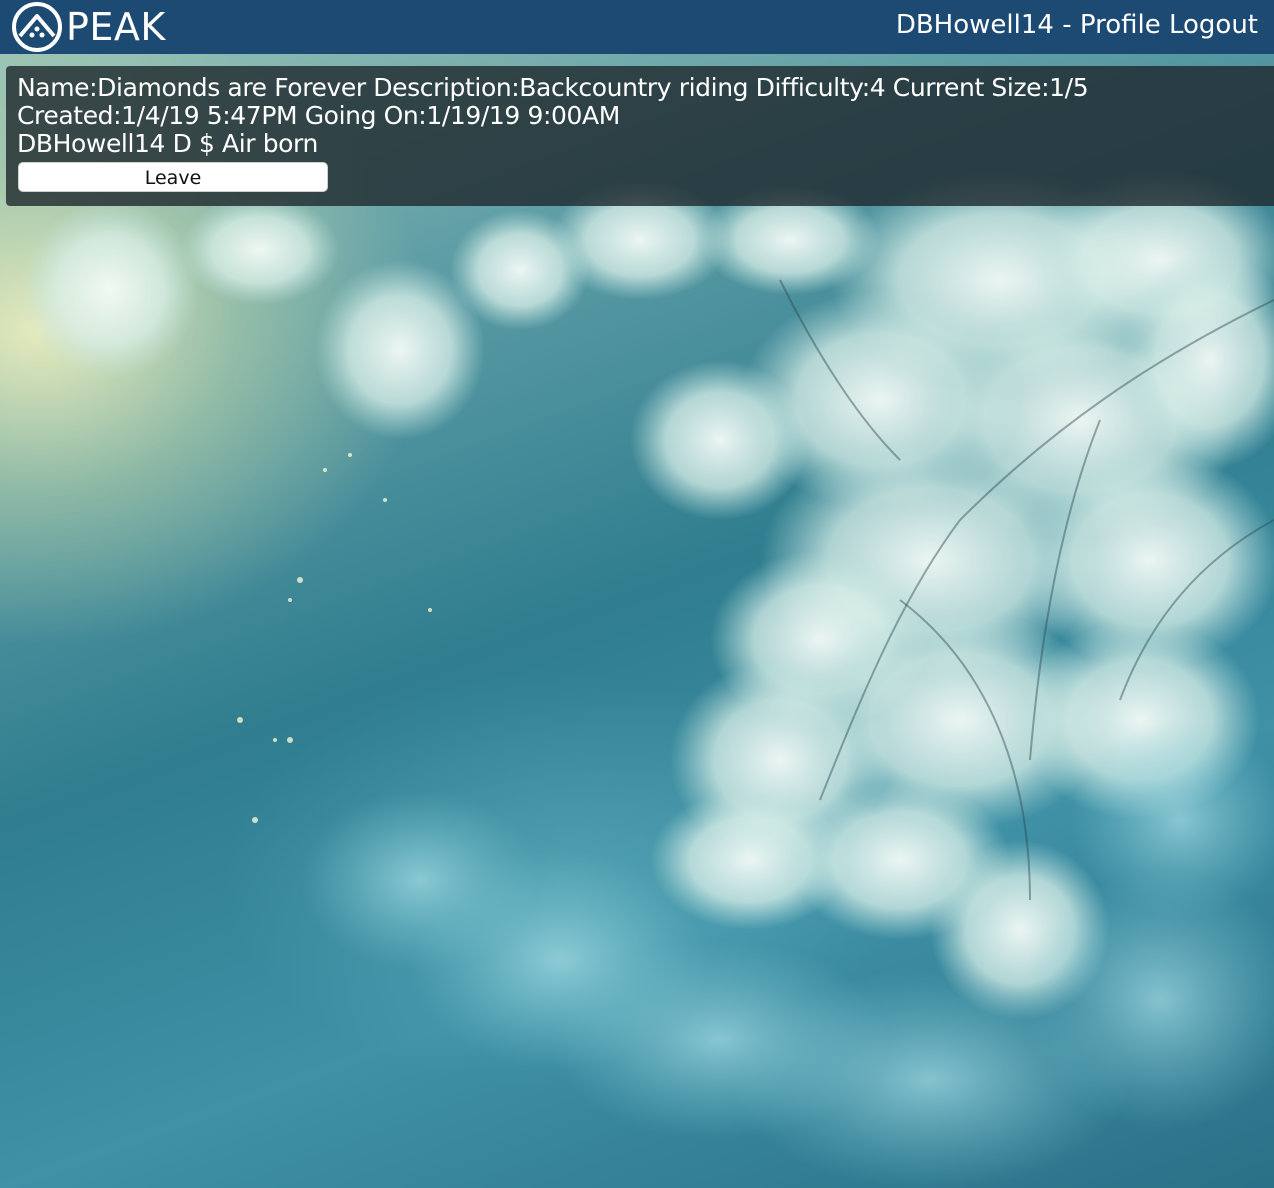  Describe the element at coordinates (167, 143) in the screenshot. I see `group-members: DBHowell14 D $ Air born` at that location.